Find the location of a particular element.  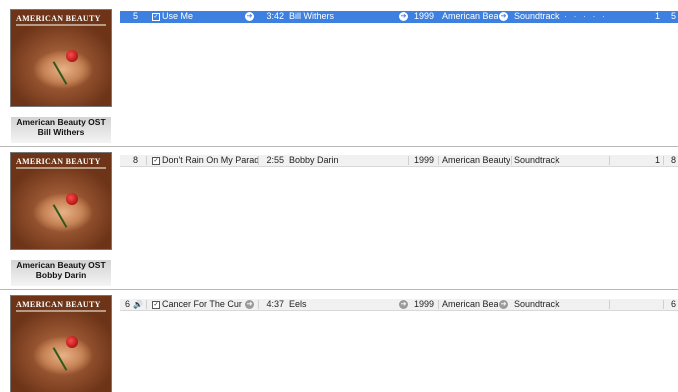

track-artist: Eels is located at coordinates (298, 304).